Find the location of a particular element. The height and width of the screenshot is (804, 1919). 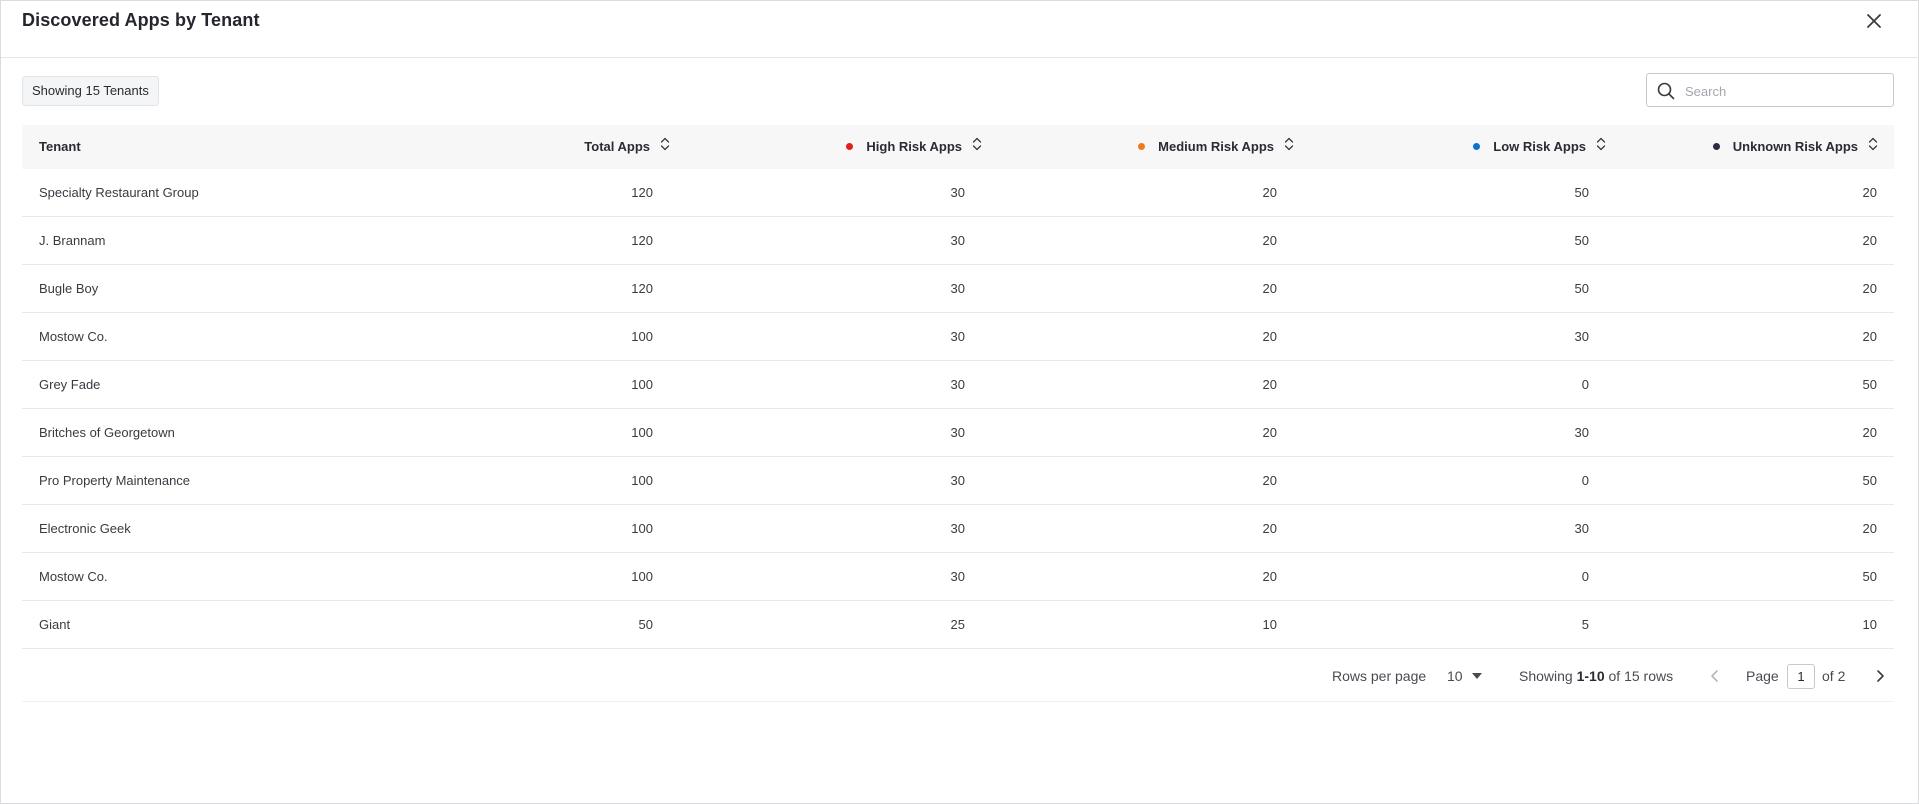

column-header-total-apps: Total Apps is located at coordinates (627, 147).